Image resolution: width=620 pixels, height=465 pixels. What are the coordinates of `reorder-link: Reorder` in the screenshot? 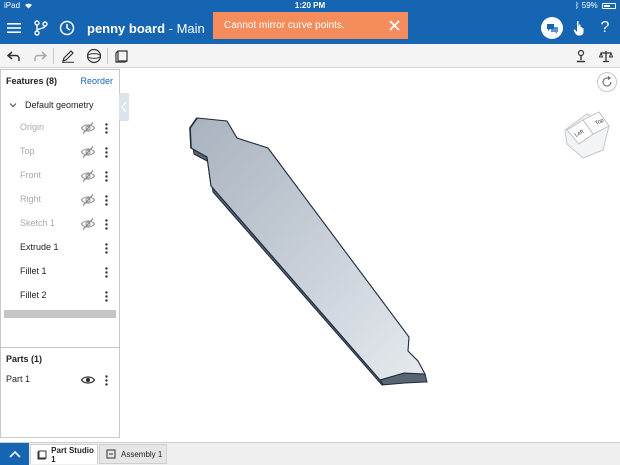 It's located at (96, 81).